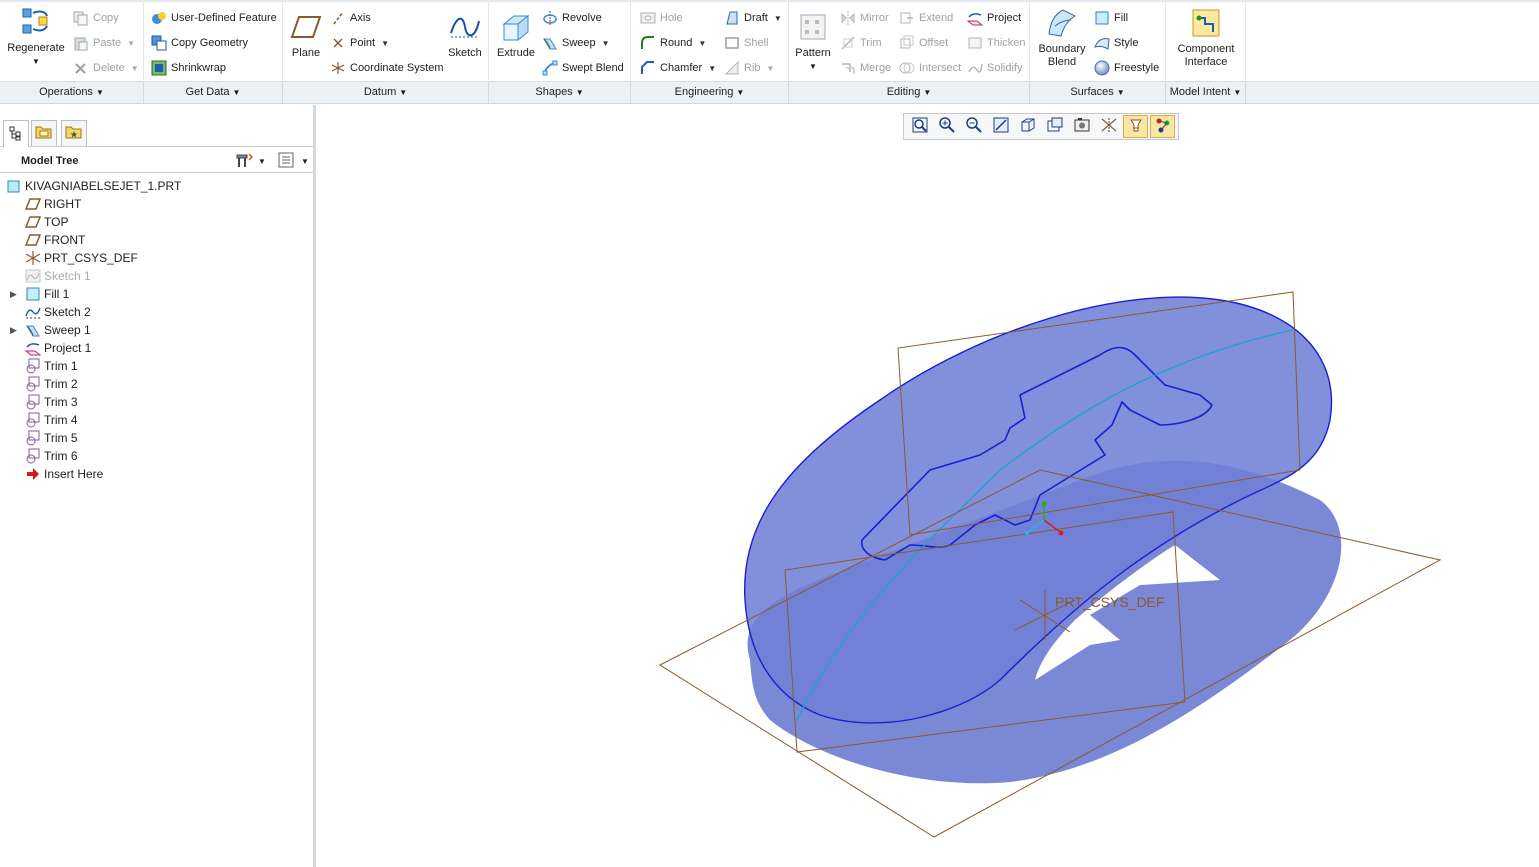 This screenshot has height=867, width=1539. What do you see at coordinates (213, 18) in the screenshot?
I see `user-defined-feature-button: User-Defined Feature` at bounding box center [213, 18].